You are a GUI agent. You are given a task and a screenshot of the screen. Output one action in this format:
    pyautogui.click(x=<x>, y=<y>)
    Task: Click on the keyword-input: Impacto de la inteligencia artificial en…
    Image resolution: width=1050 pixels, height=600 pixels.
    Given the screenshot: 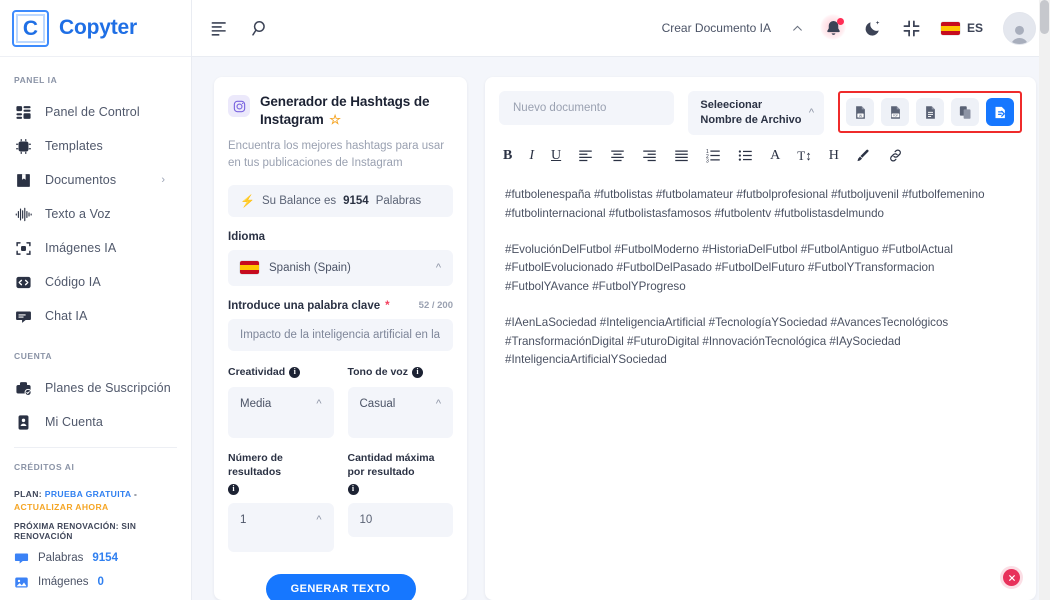 What is the action you would take?
    pyautogui.click(x=340, y=334)
    